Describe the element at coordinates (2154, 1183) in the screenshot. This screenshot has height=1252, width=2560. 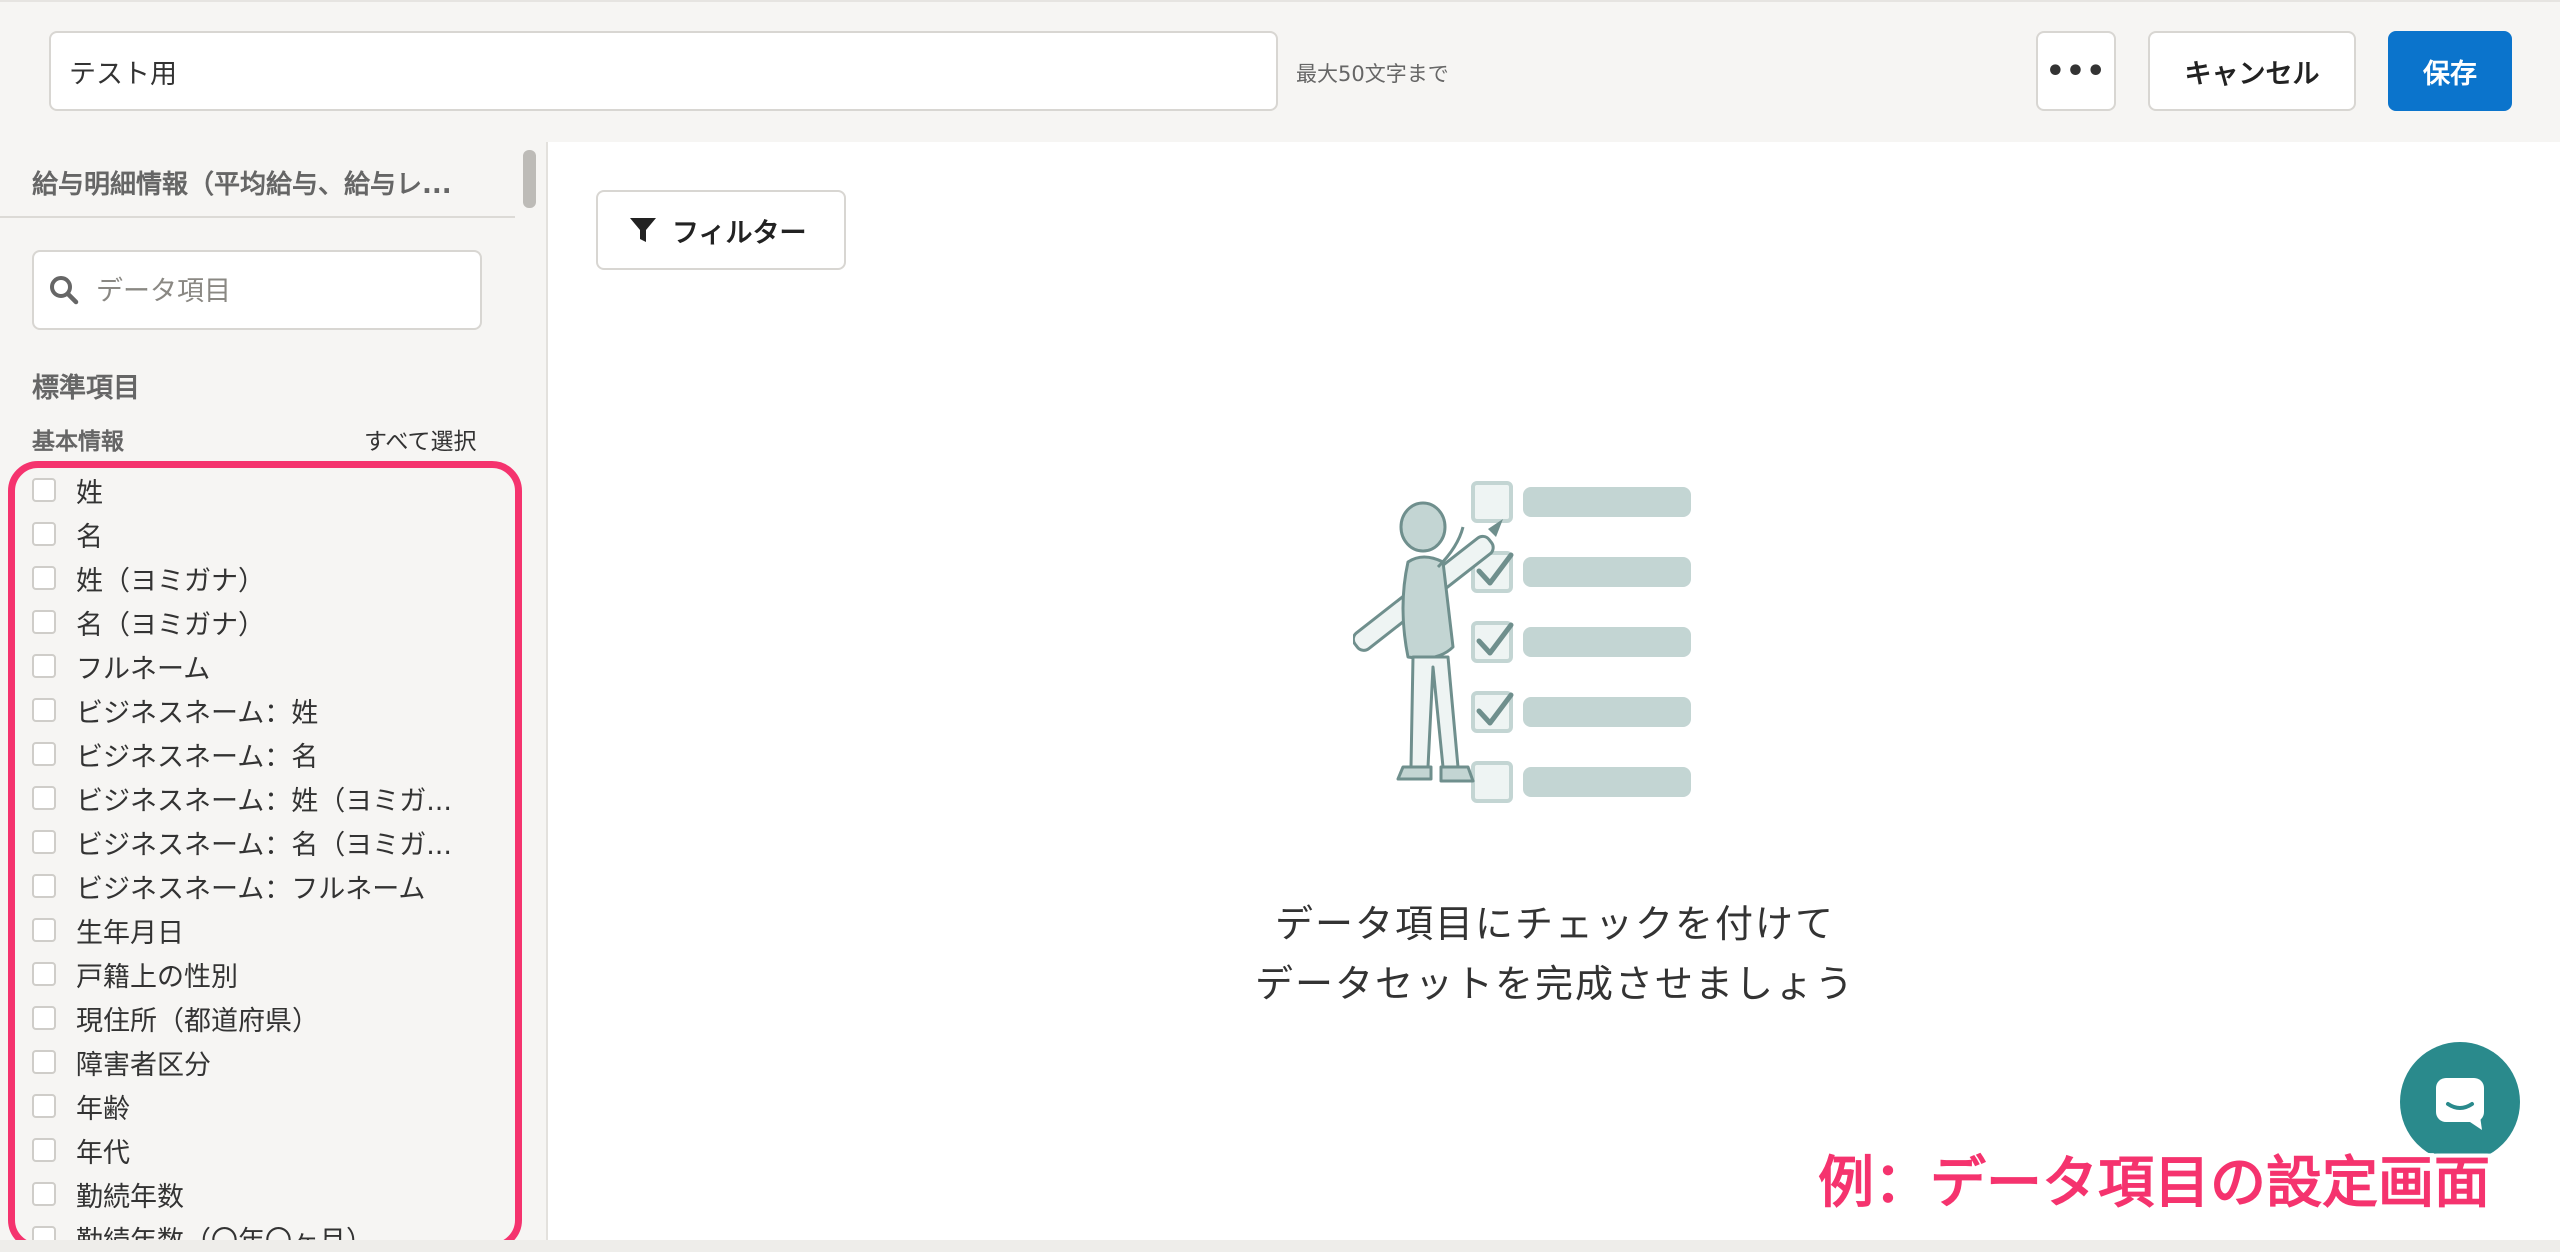
I see `caption-annotation: 例：データ項目の設定画面` at that location.